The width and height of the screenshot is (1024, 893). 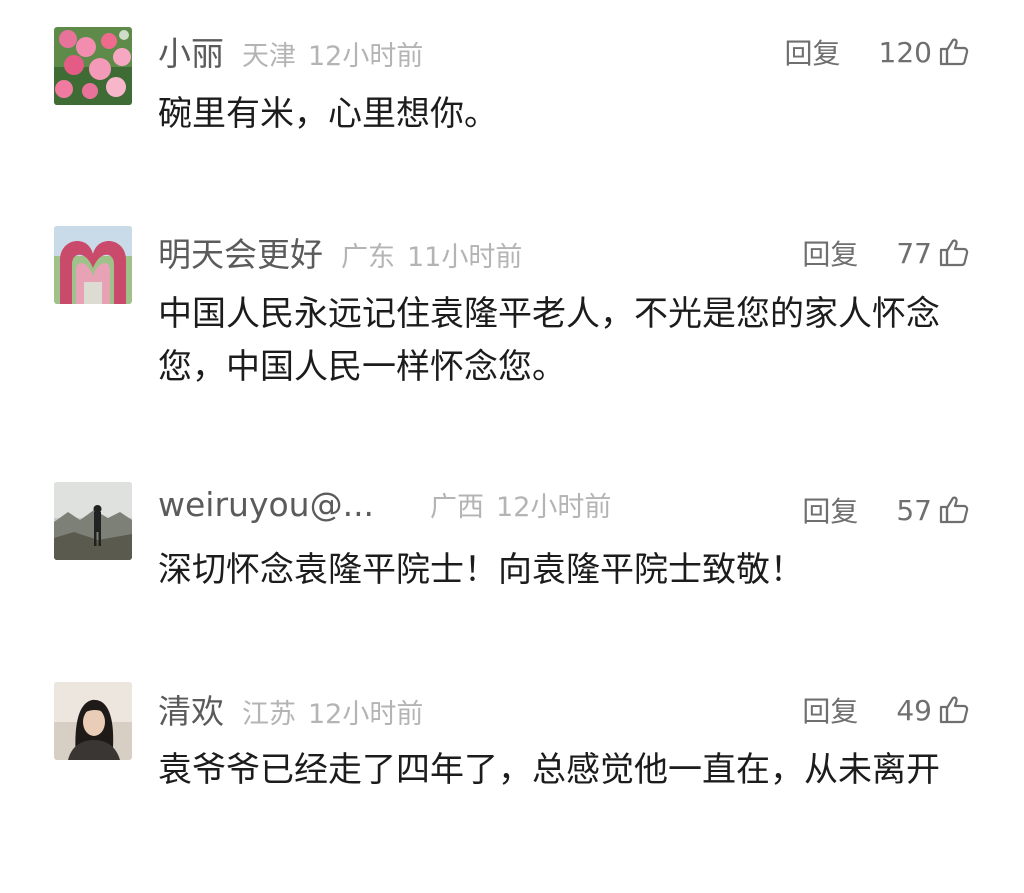 What do you see at coordinates (914, 510) in the screenshot?
I see `like-count: 57` at bounding box center [914, 510].